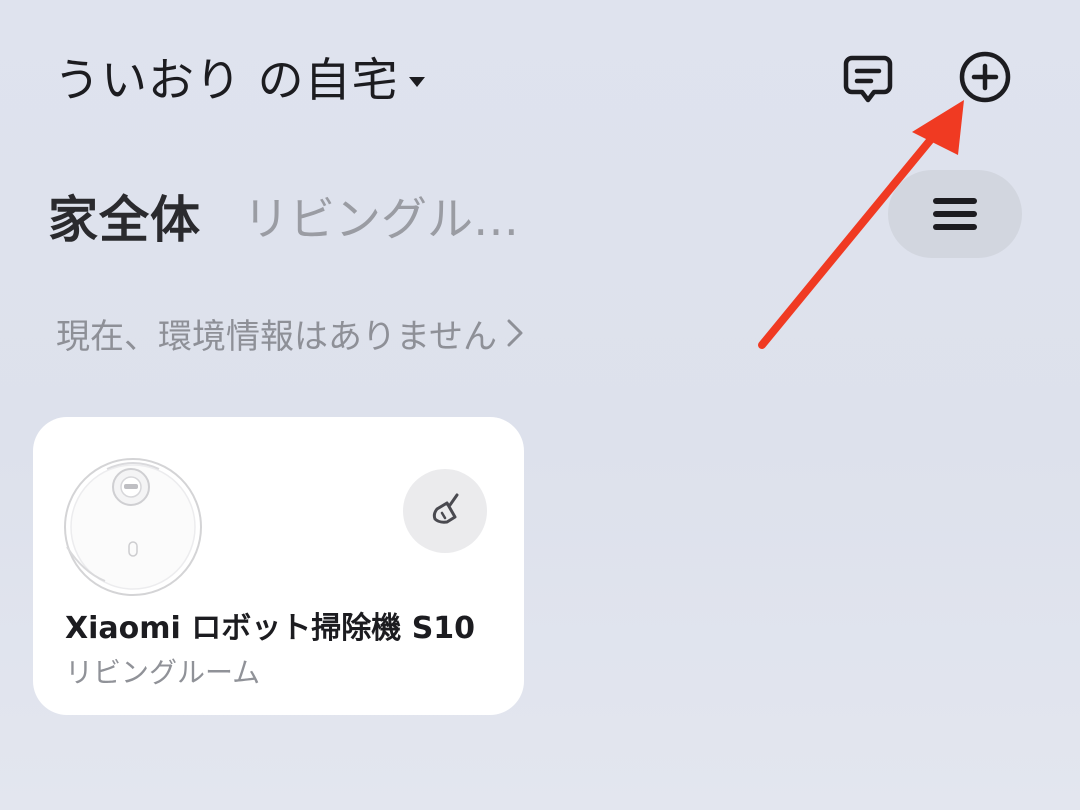 This screenshot has height=810, width=1080. I want to click on home-selector: ういおり の自宅, so click(239, 80).